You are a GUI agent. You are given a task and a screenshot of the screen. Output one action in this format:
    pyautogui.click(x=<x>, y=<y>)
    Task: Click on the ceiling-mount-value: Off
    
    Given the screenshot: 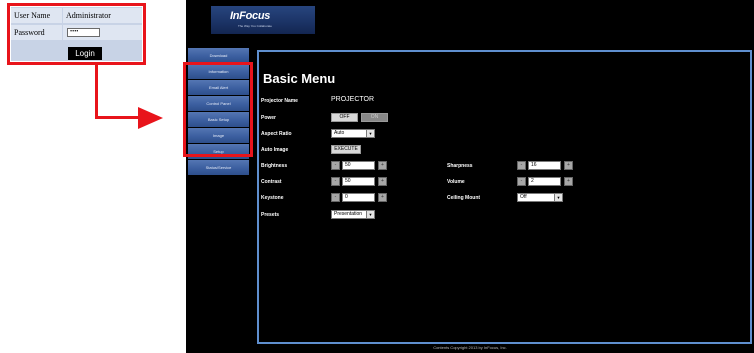 What is the action you would take?
    pyautogui.click(x=523, y=197)
    